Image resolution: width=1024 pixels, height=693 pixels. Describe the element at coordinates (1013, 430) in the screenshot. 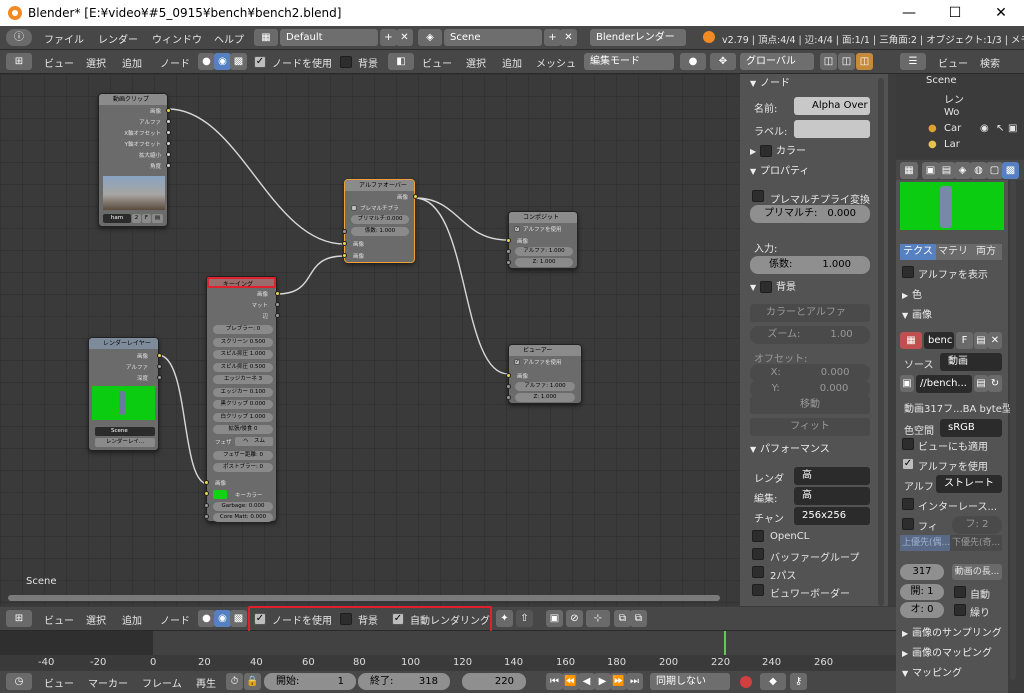

I see `texture-panel-scrollbar` at that location.